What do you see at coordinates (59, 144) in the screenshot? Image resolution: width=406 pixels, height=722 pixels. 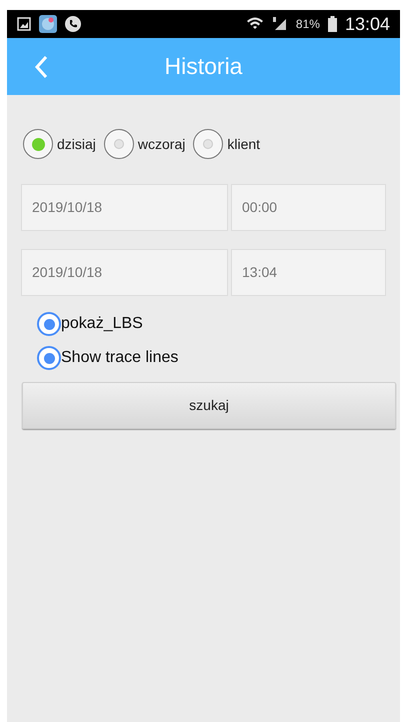 I see `radio-option: dzisiaj` at bounding box center [59, 144].